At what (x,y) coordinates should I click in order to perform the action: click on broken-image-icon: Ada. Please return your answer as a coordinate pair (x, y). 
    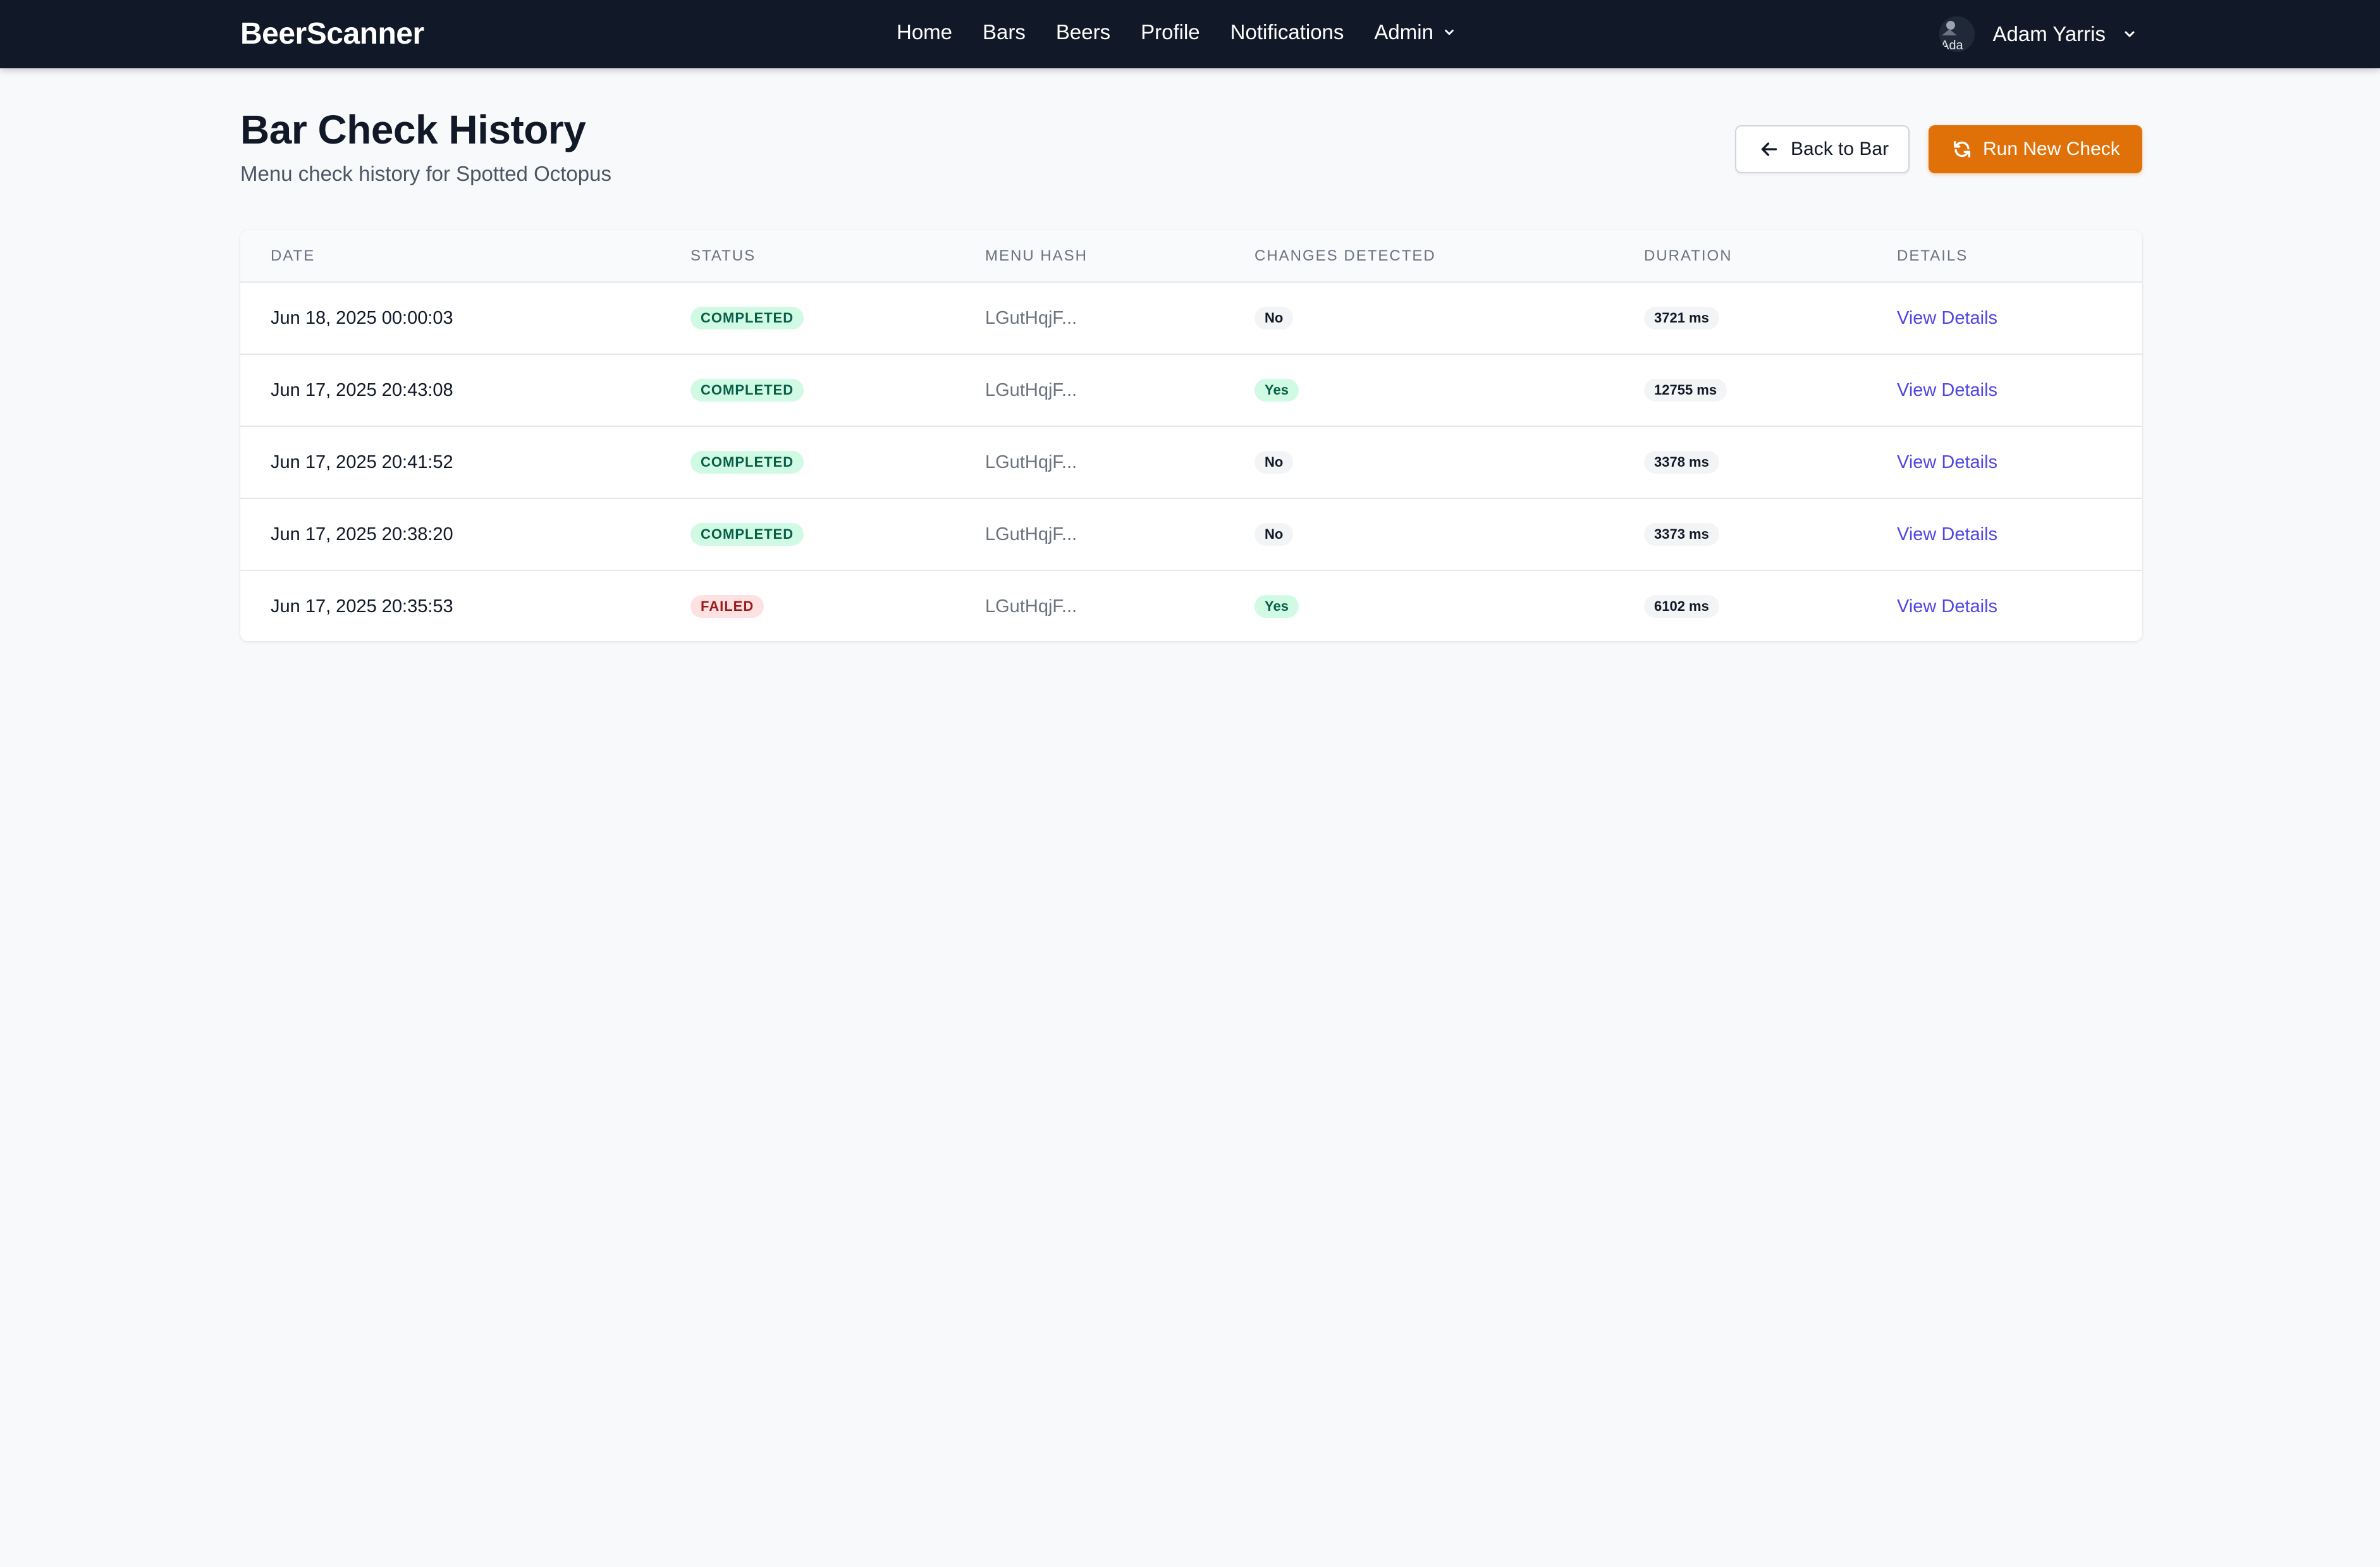
    Looking at the image, I should click on (1957, 34).